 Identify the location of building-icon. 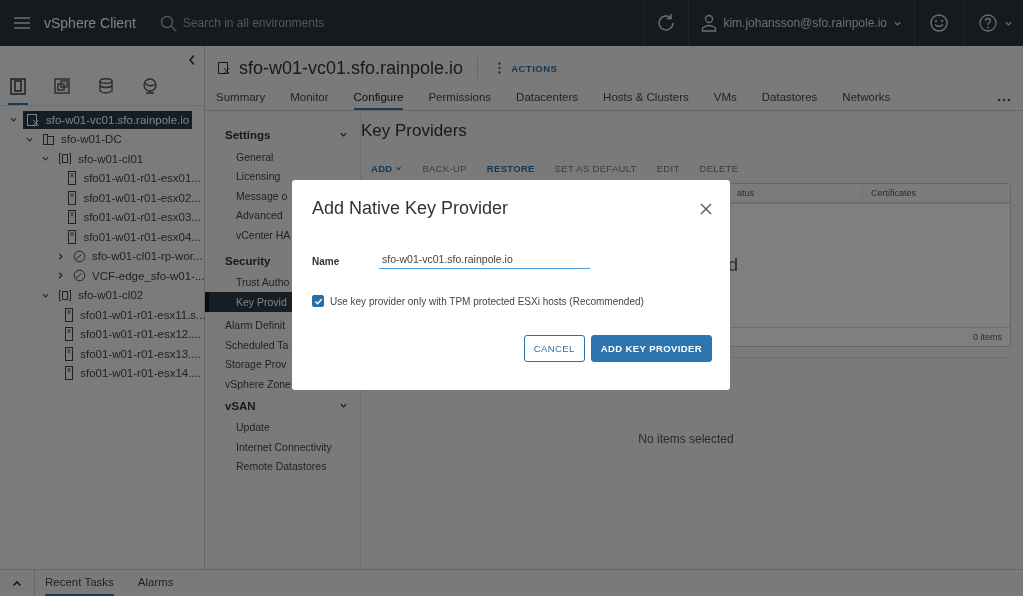
(48, 139).